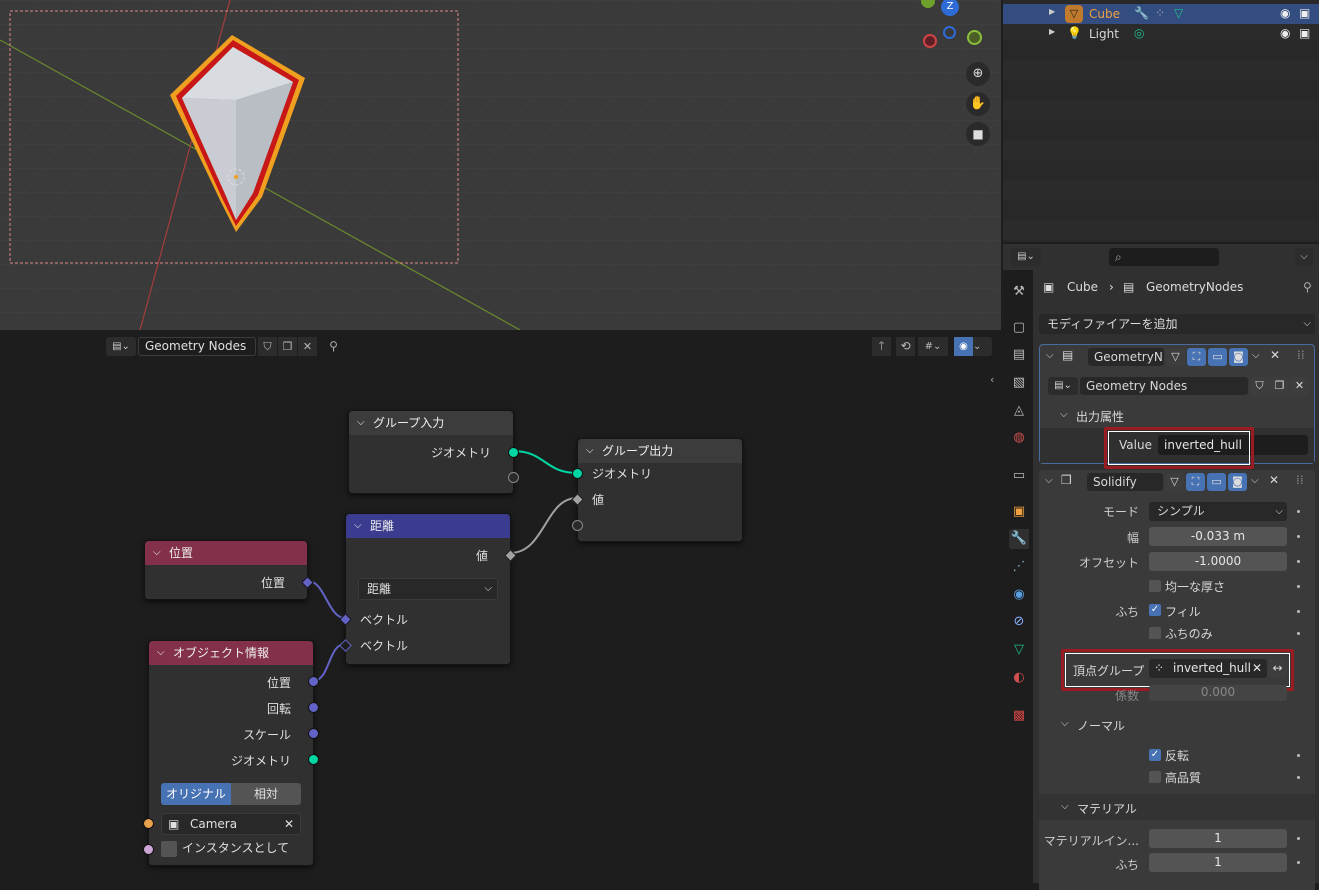 The height and width of the screenshot is (890, 1319). I want to click on unlink-close-icon: ✕, so click(1299, 386).